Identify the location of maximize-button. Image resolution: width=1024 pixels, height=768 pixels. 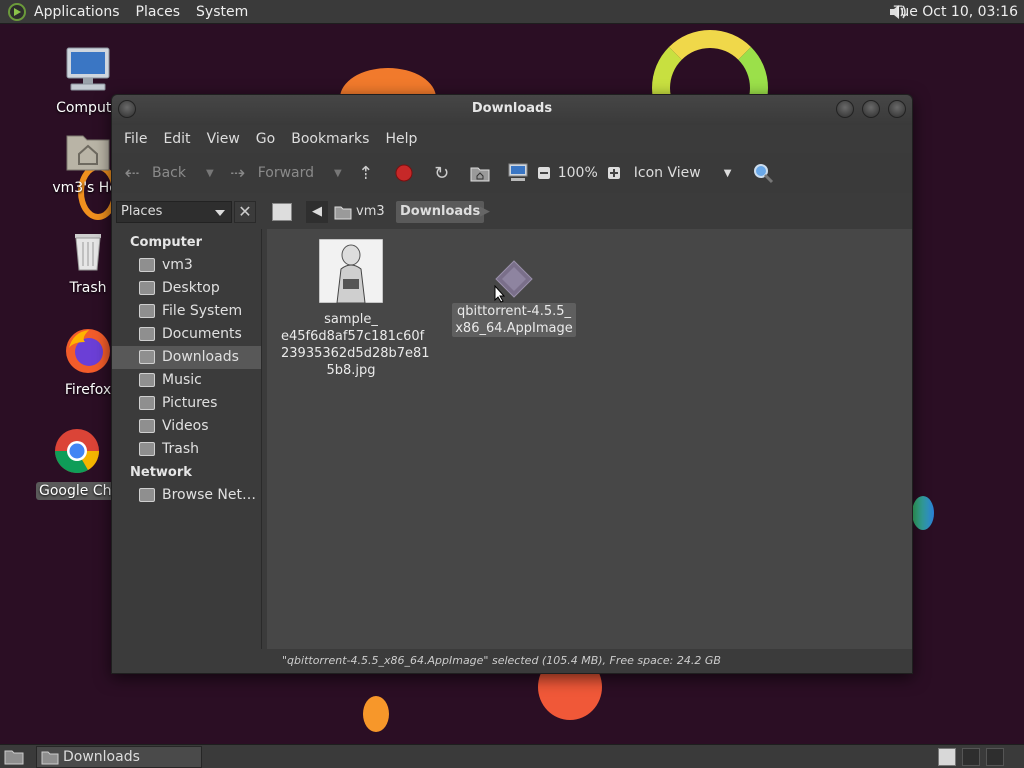
(871, 109).